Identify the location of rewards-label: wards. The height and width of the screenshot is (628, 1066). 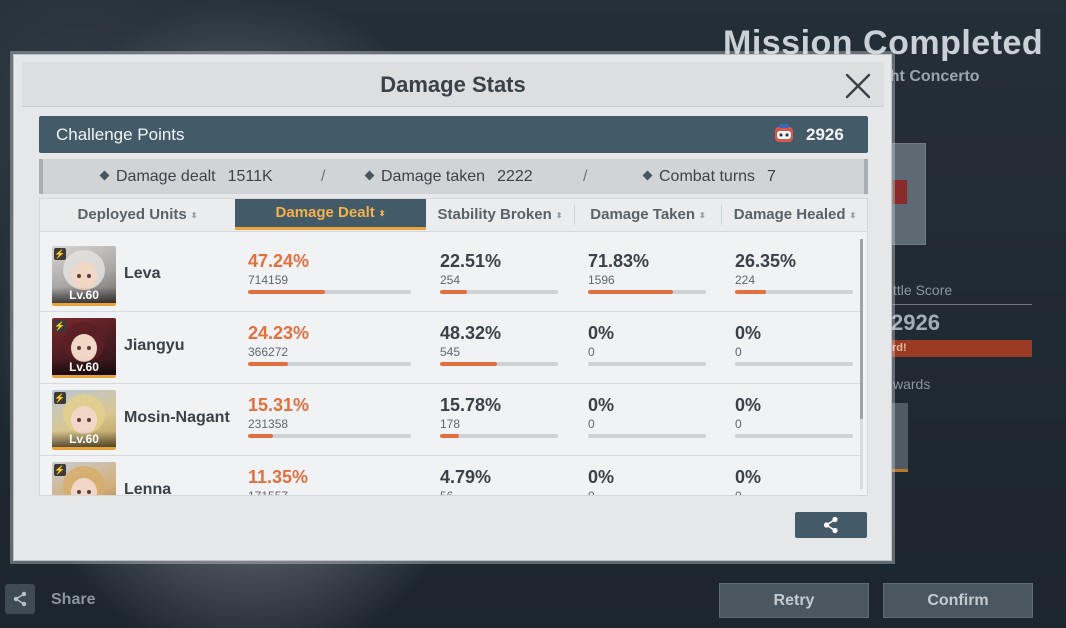
(912, 384).